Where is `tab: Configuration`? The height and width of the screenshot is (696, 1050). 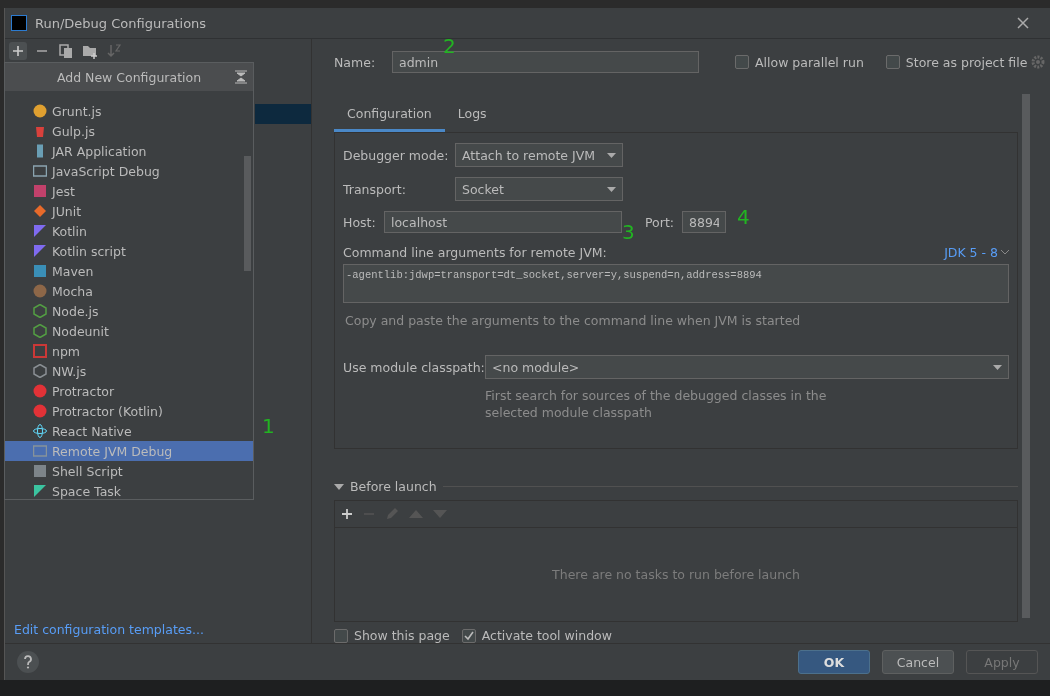 tab: Configuration is located at coordinates (389, 115).